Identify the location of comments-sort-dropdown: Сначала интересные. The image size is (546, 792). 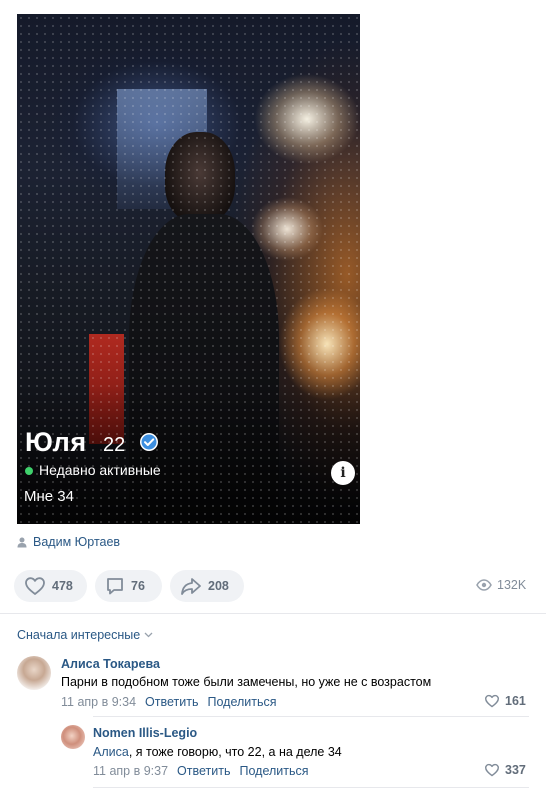
(85, 635).